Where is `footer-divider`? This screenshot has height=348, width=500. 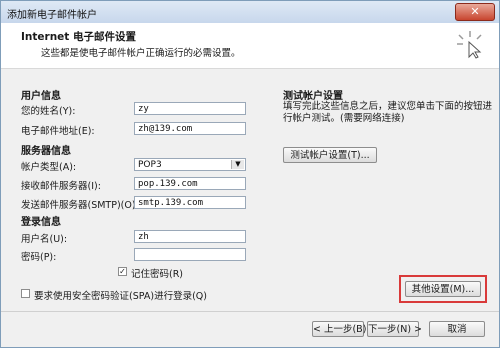 footer-divider is located at coordinates (250, 311).